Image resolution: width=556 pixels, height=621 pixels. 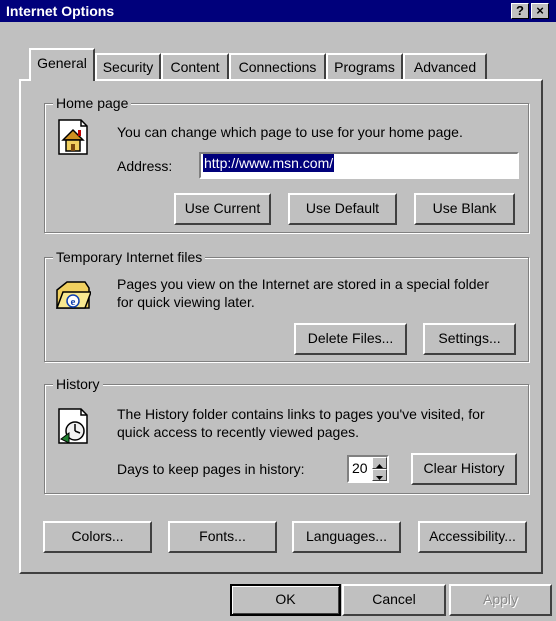 What do you see at coordinates (464, 469) in the screenshot?
I see `clear-history-button: Clear History` at bounding box center [464, 469].